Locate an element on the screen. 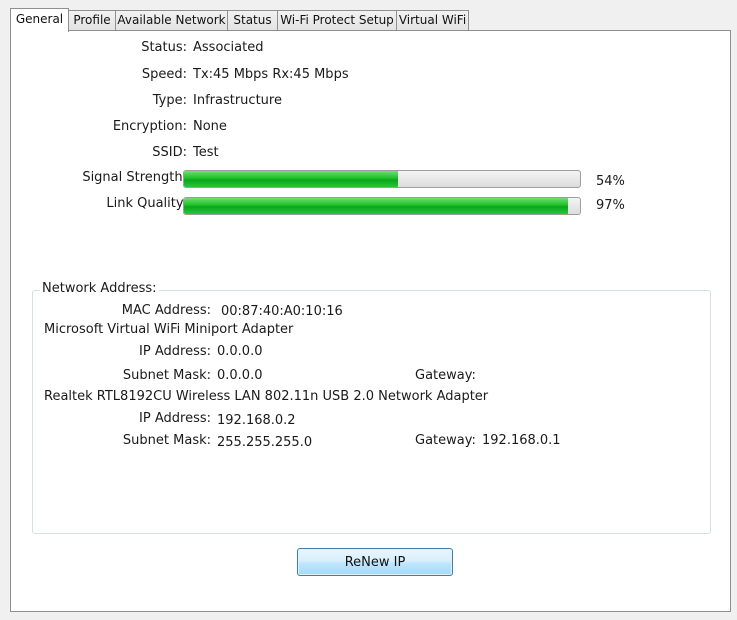  status-label: Status: is located at coordinates (164, 47).